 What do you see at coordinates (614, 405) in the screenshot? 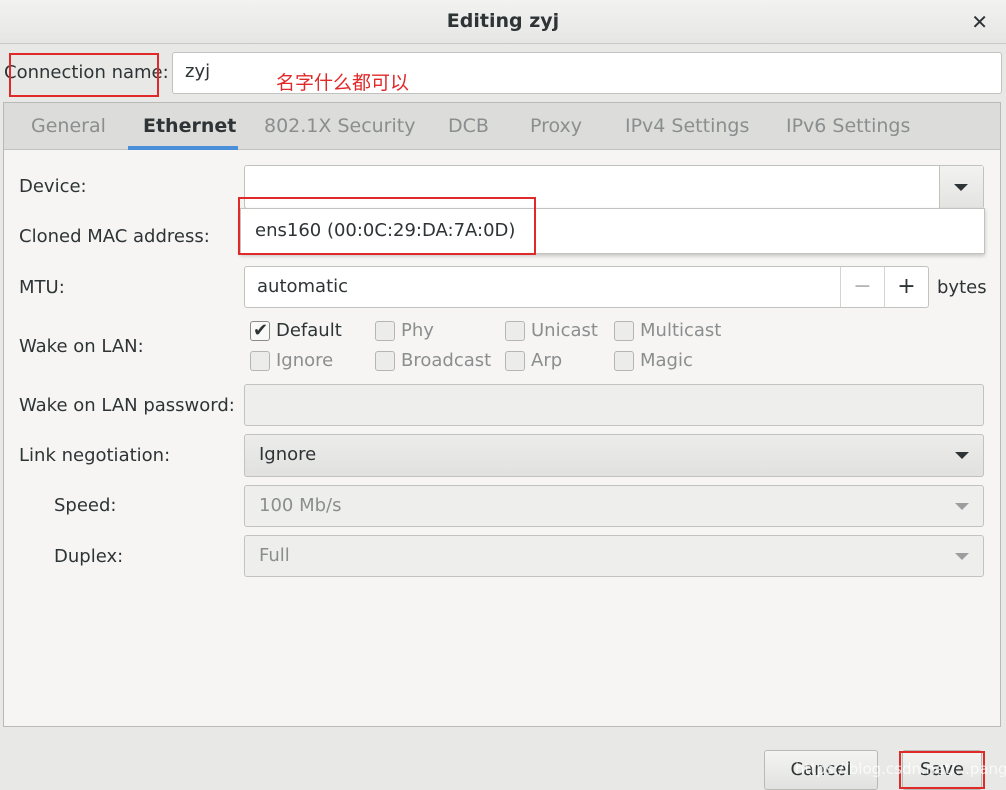
I see `wol-password-input` at bounding box center [614, 405].